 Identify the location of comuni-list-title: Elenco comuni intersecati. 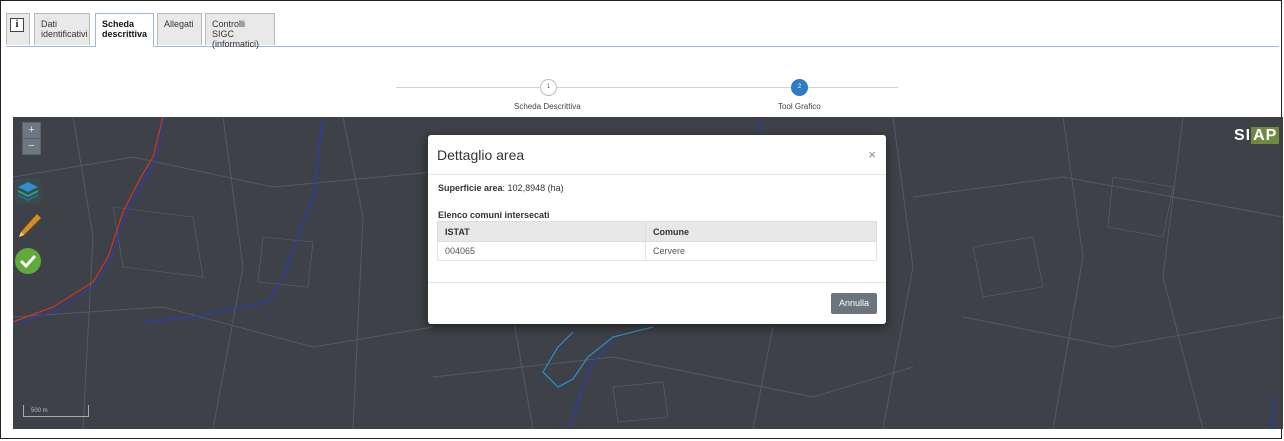
(494, 215).